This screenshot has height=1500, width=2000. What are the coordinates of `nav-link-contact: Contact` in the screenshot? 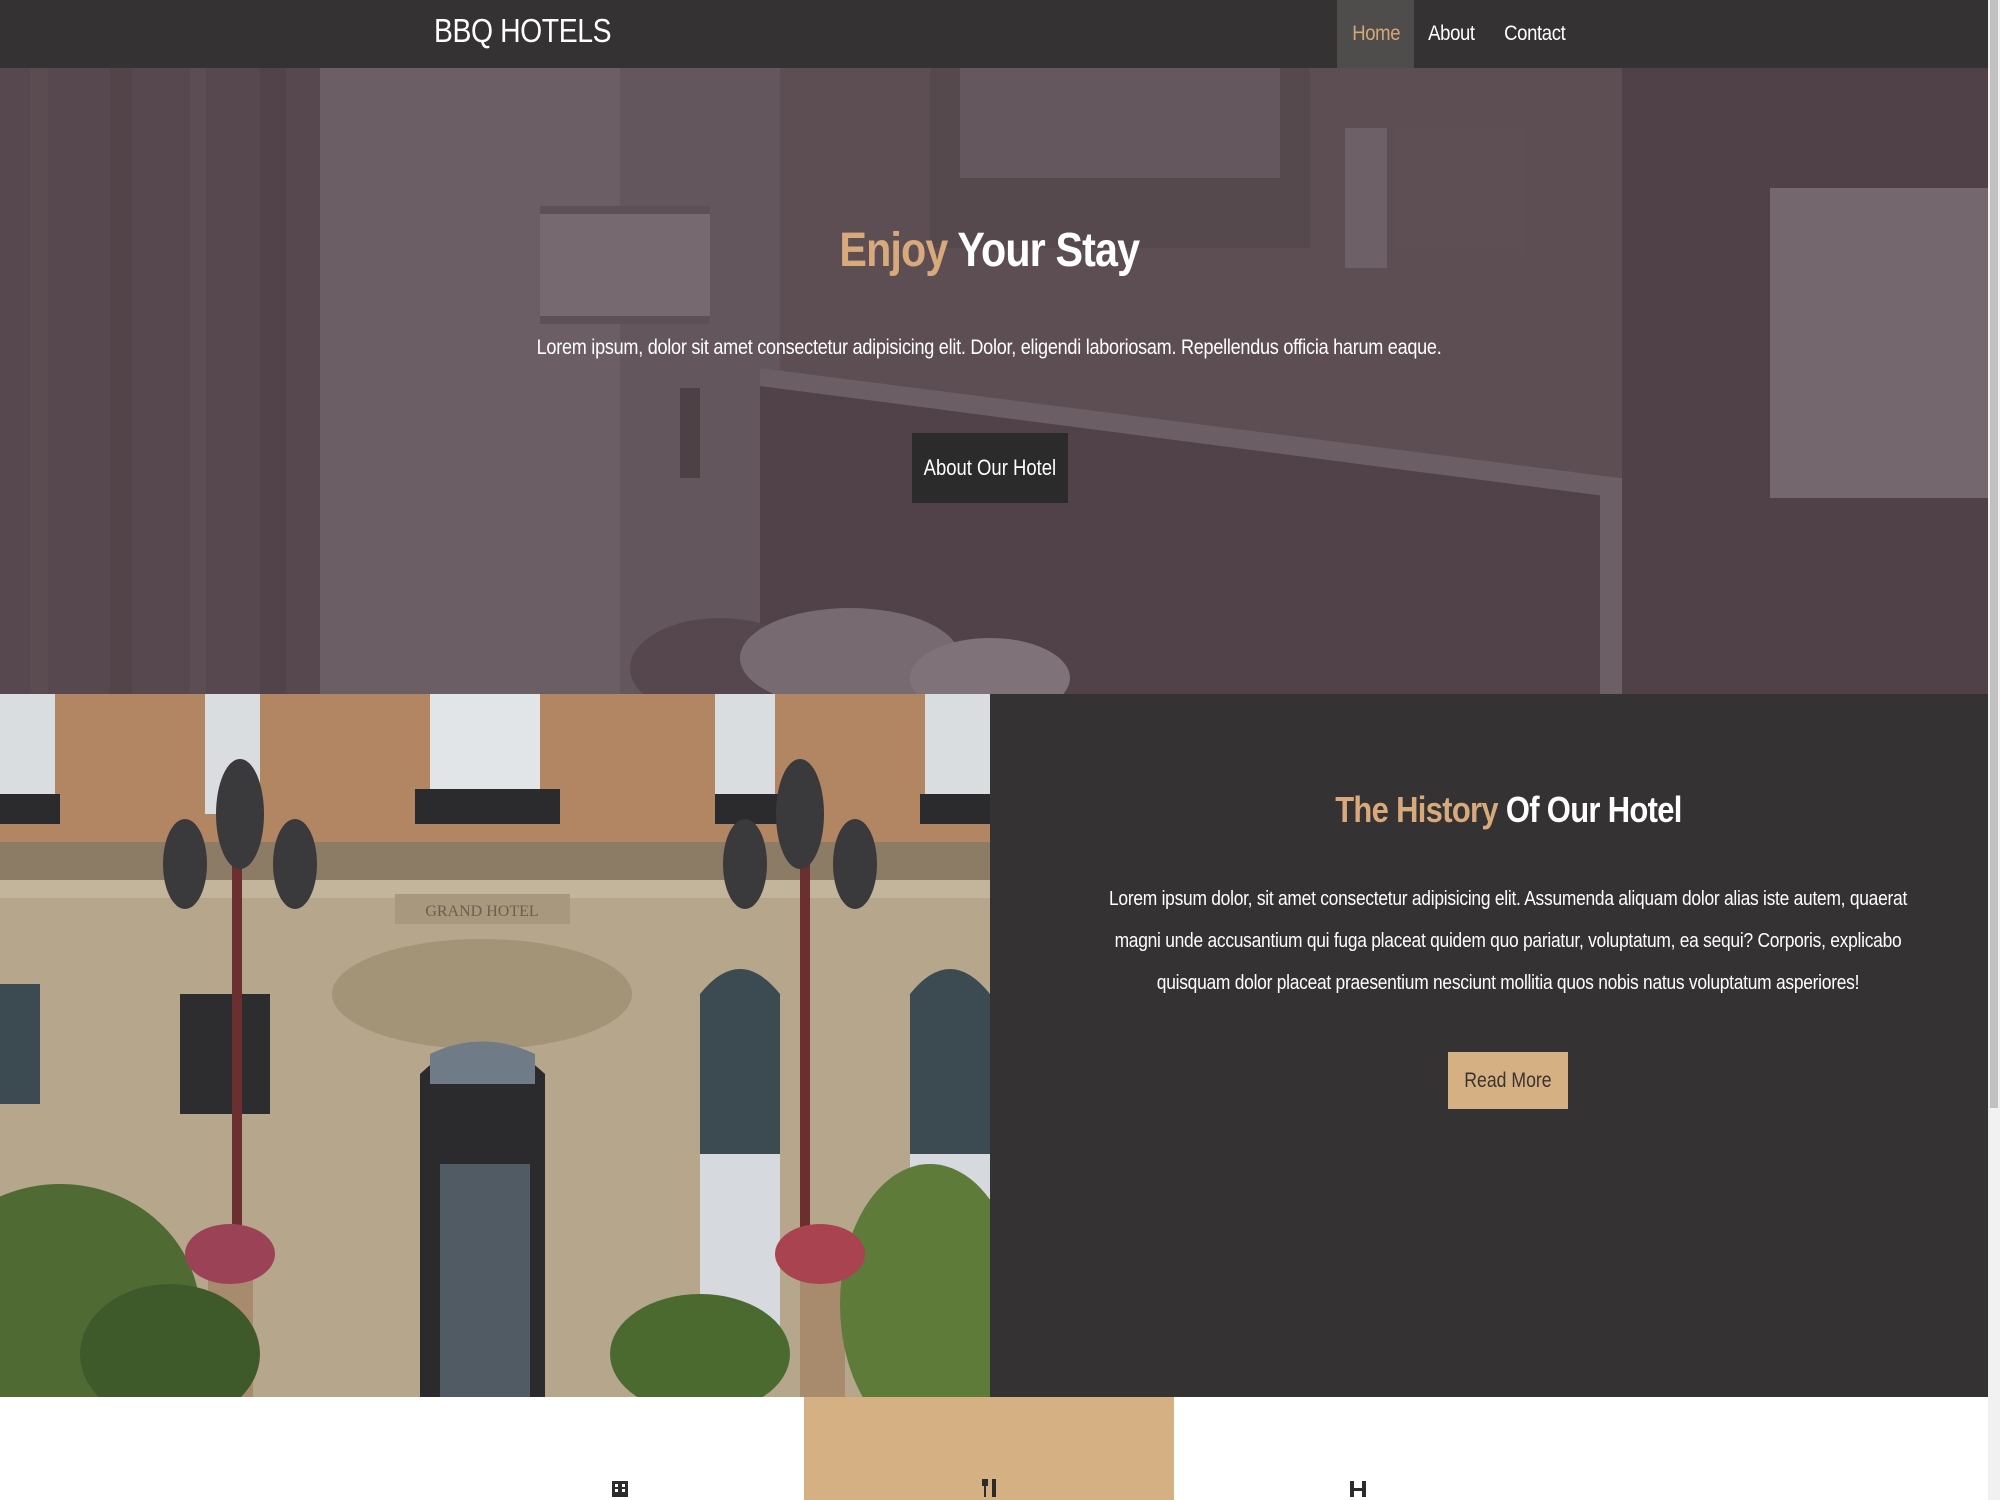 It's located at (1535, 34).